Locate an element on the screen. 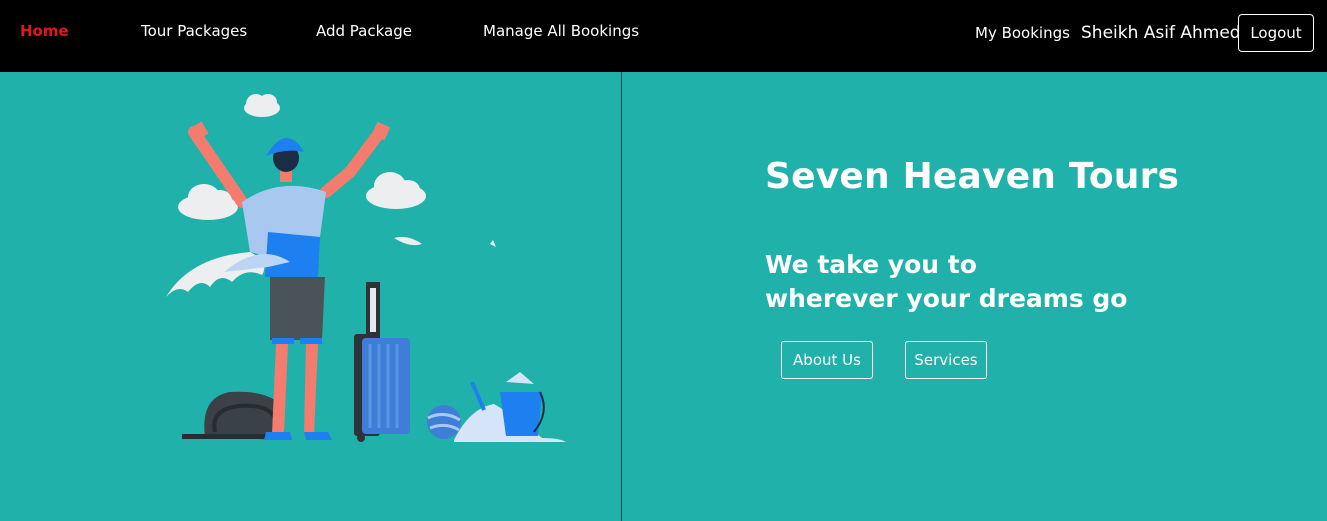  nav-tour-packages: Tour Packages is located at coordinates (194, 31).